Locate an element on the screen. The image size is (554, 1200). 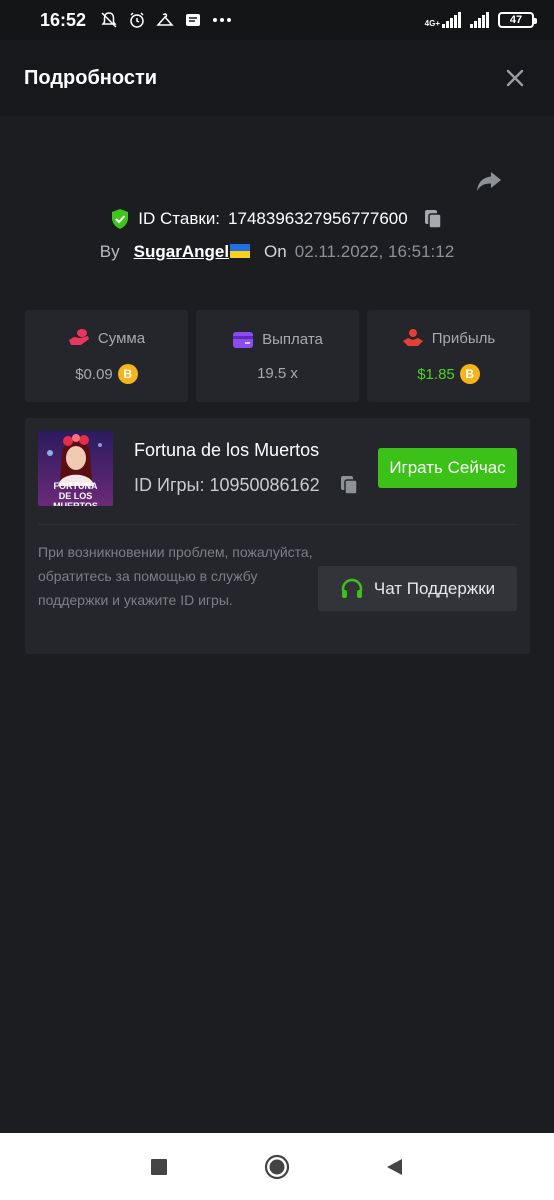
shield-check-icon is located at coordinates (120, 219).